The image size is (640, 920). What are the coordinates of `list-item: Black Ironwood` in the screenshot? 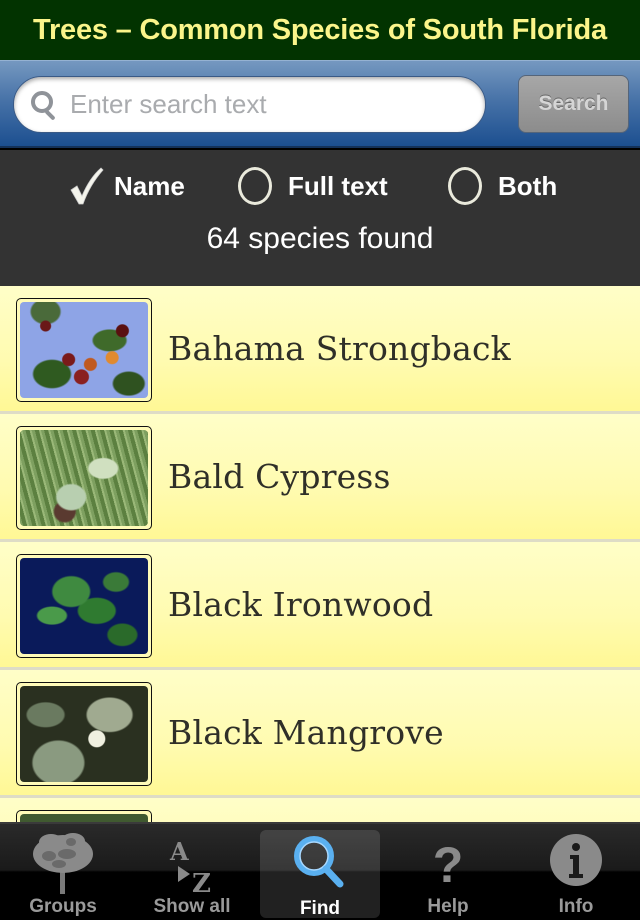 It's located at (320, 606).